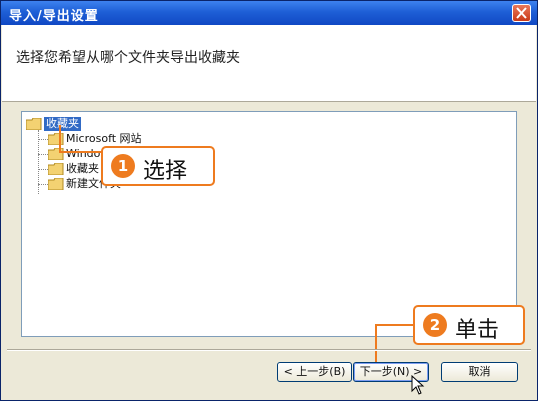  What do you see at coordinates (104, 138) in the screenshot?
I see `tree-node-label: Microsoft 网站` at bounding box center [104, 138].